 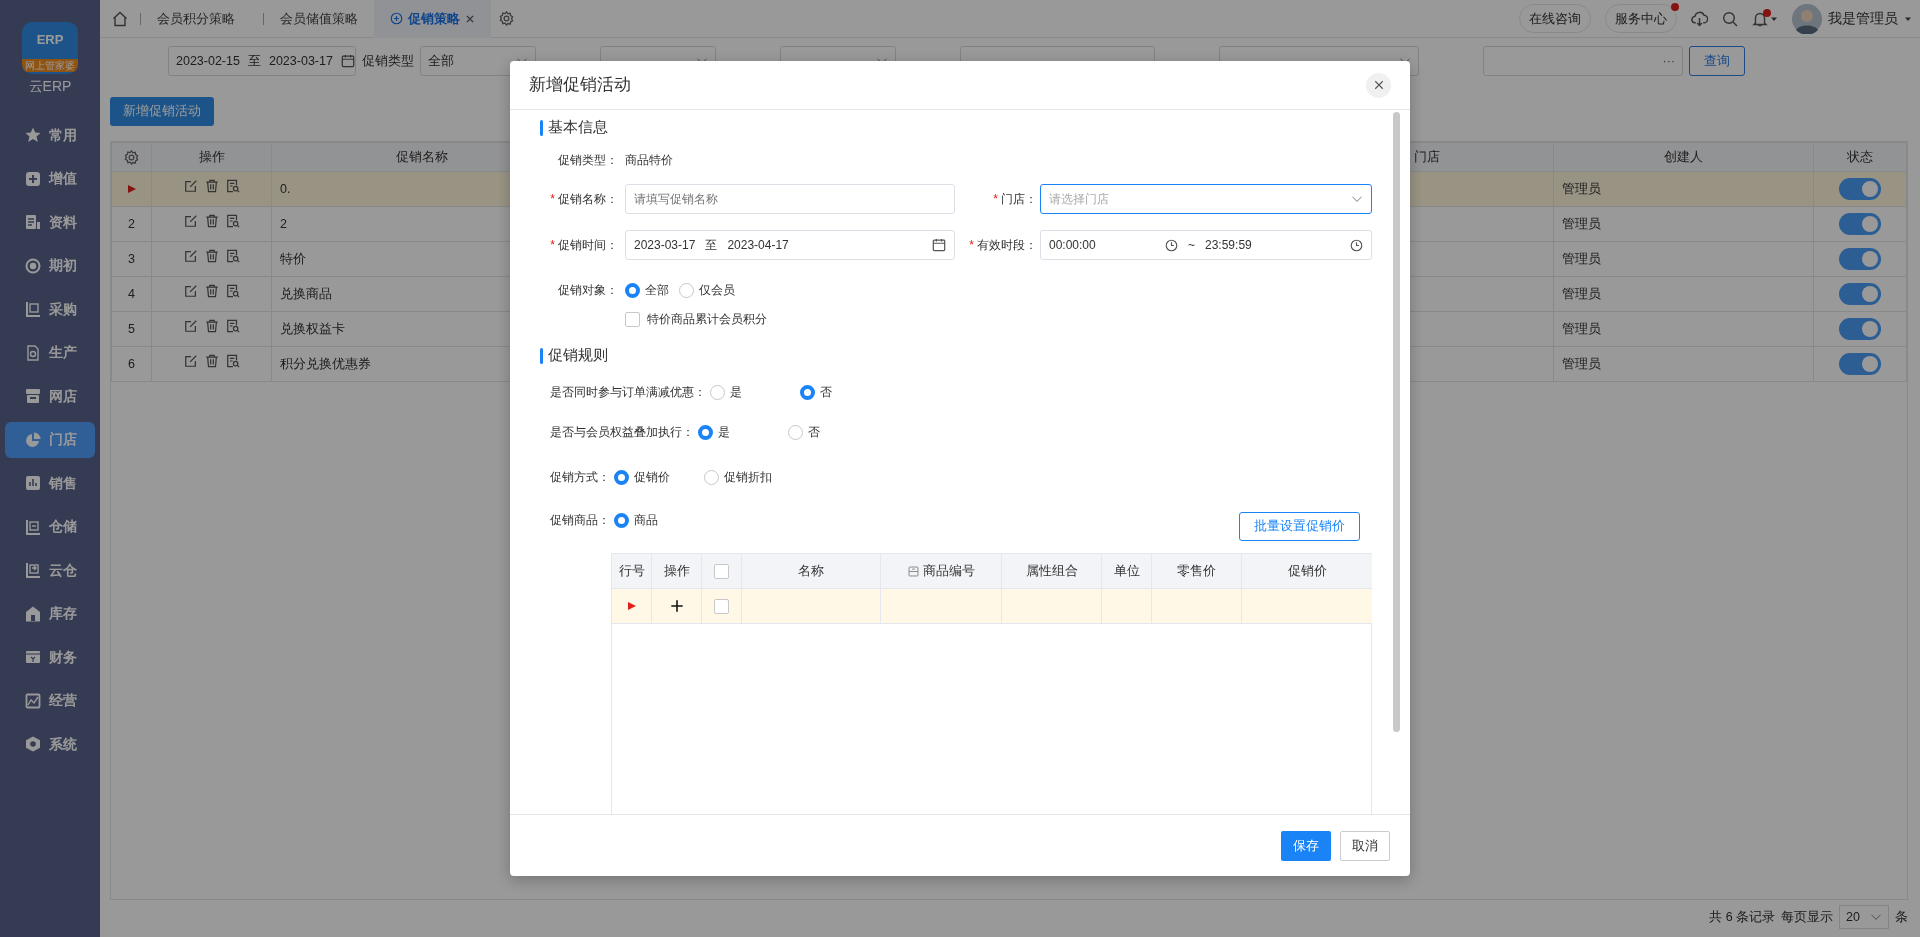 I want to click on sidebar-item: 生产, so click(x=50, y=352).